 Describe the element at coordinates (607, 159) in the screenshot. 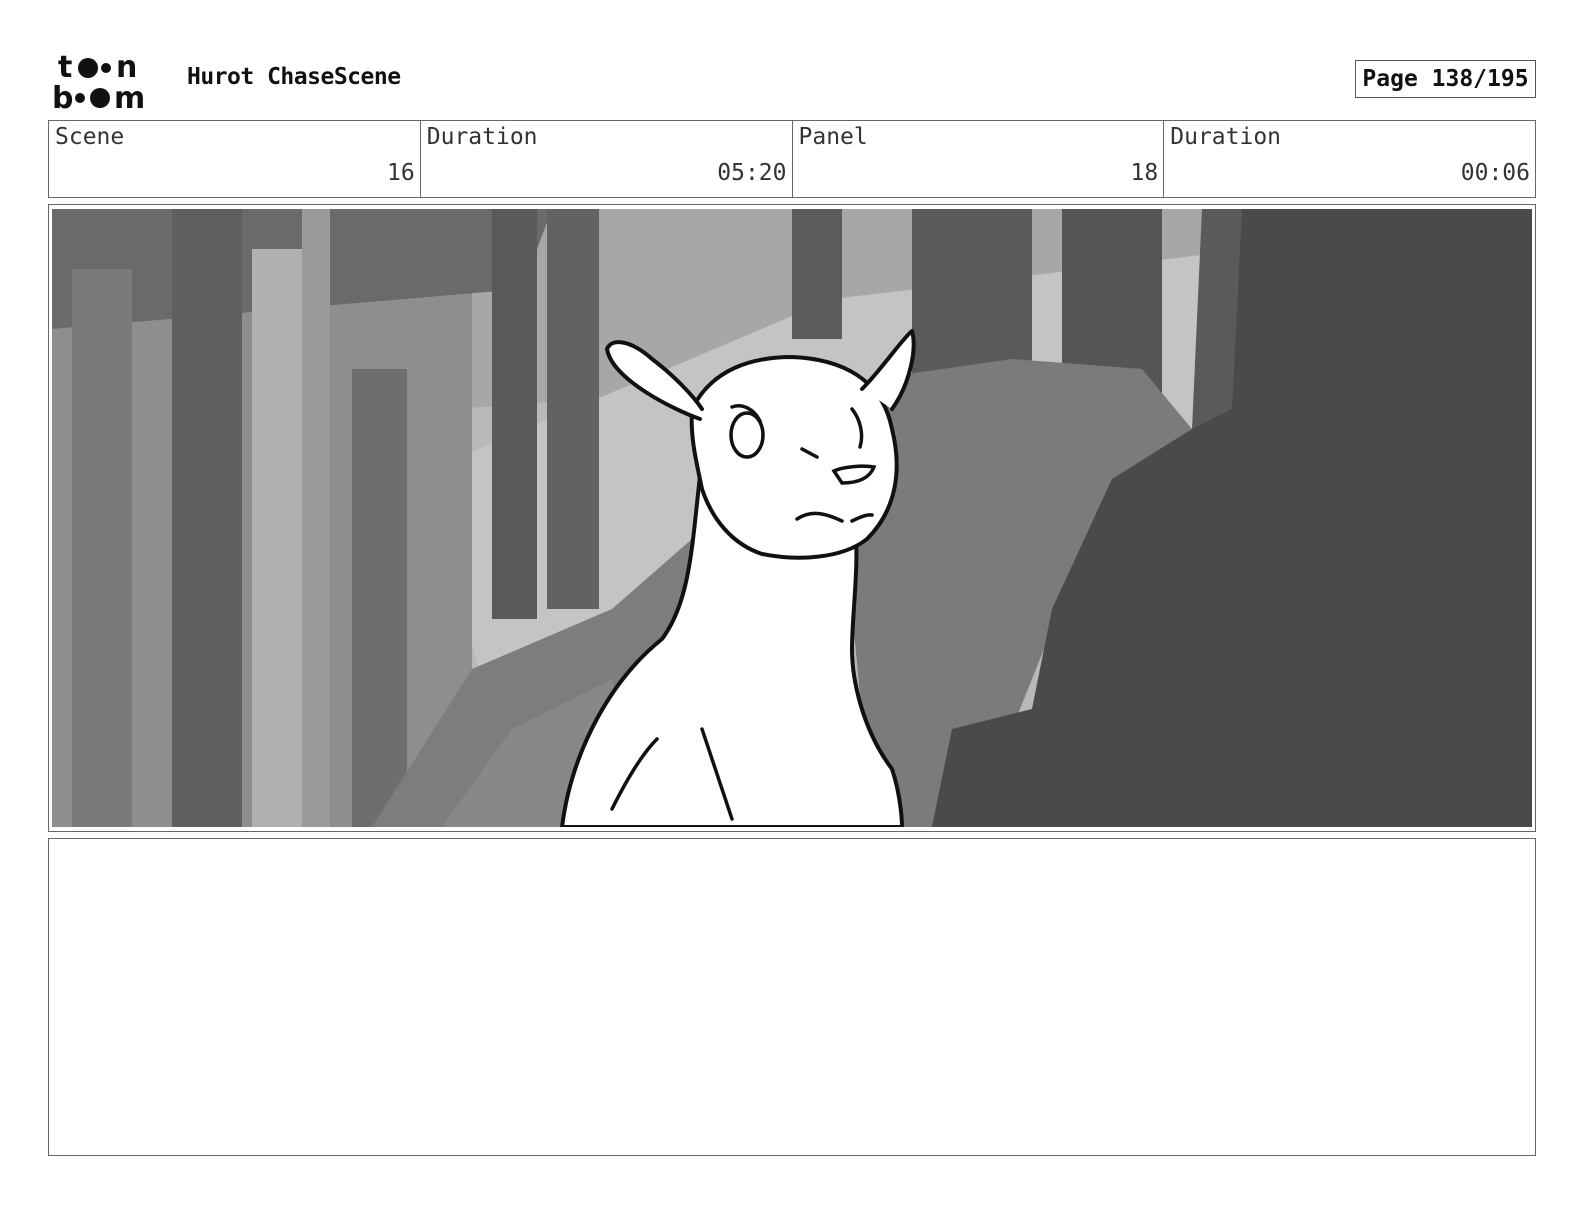

I see `scene-duration-cell: Duration 05:20` at that location.